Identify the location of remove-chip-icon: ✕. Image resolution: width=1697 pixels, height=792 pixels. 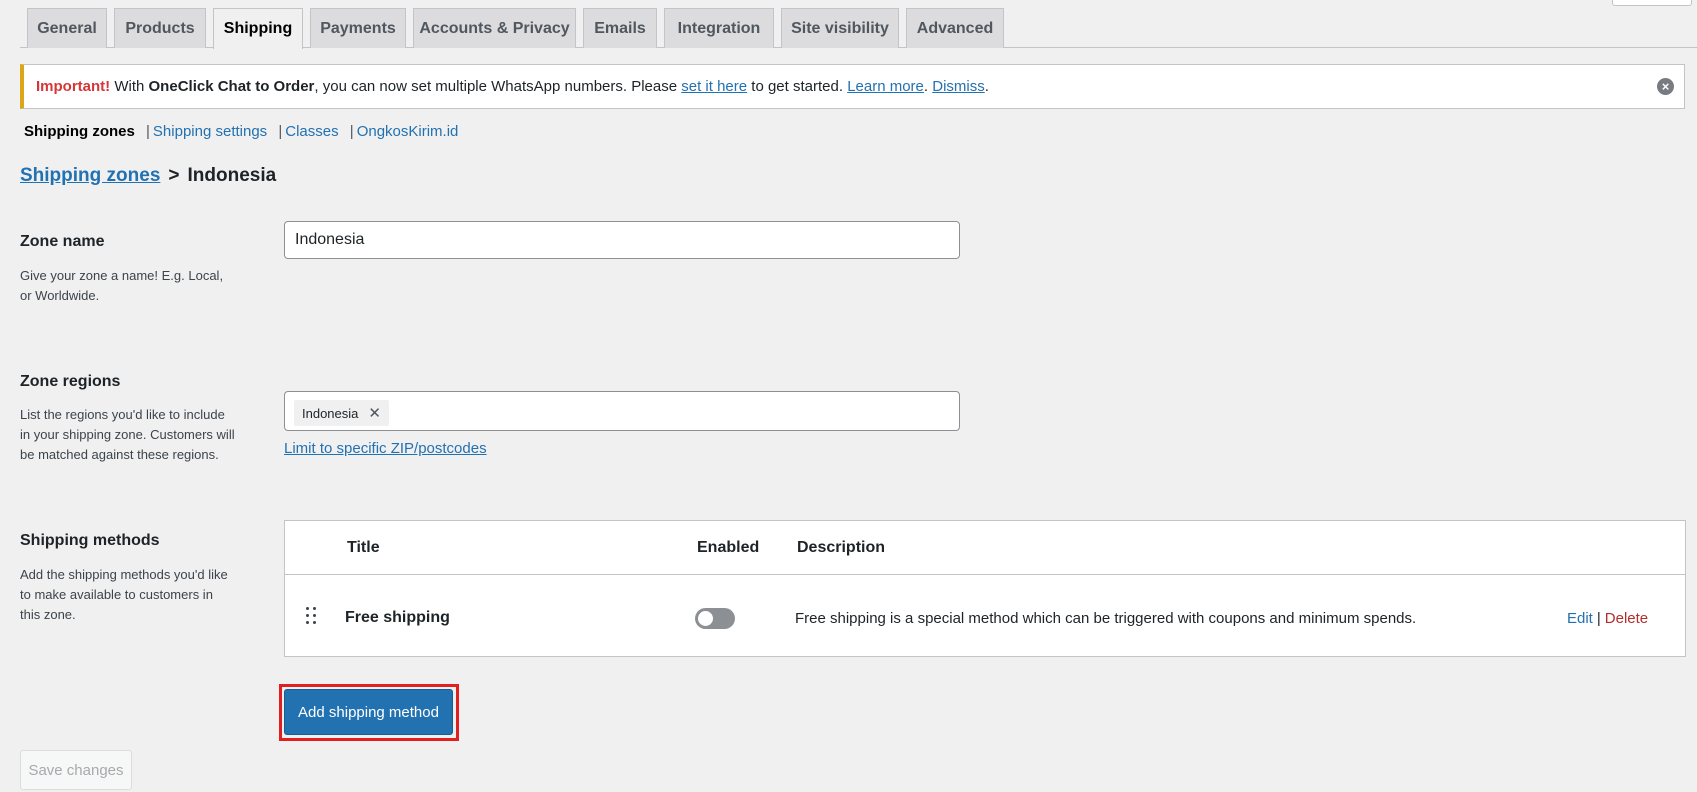
(374, 413).